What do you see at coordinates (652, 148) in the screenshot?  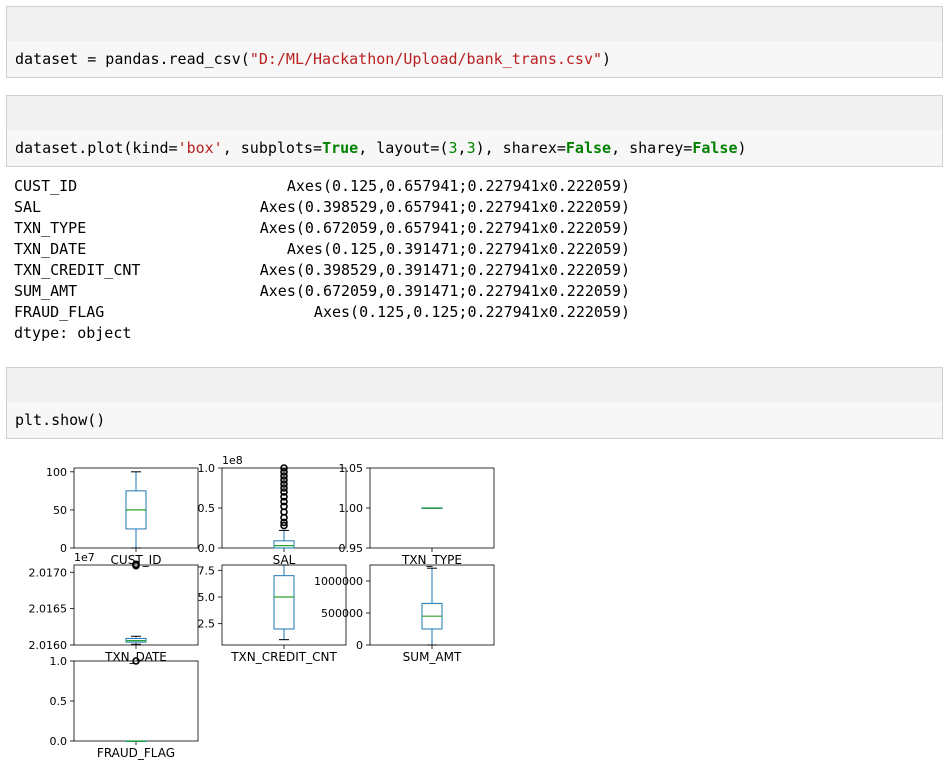 I see `code-token: , sharey=` at bounding box center [652, 148].